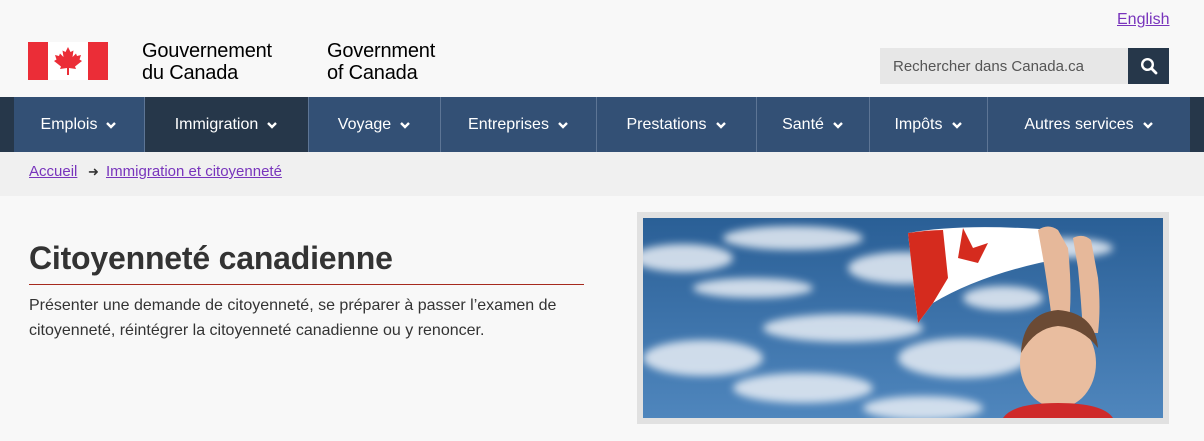  What do you see at coordinates (53, 171) in the screenshot?
I see `breadcrumb-link-accueil: Accueil` at bounding box center [53, 171].